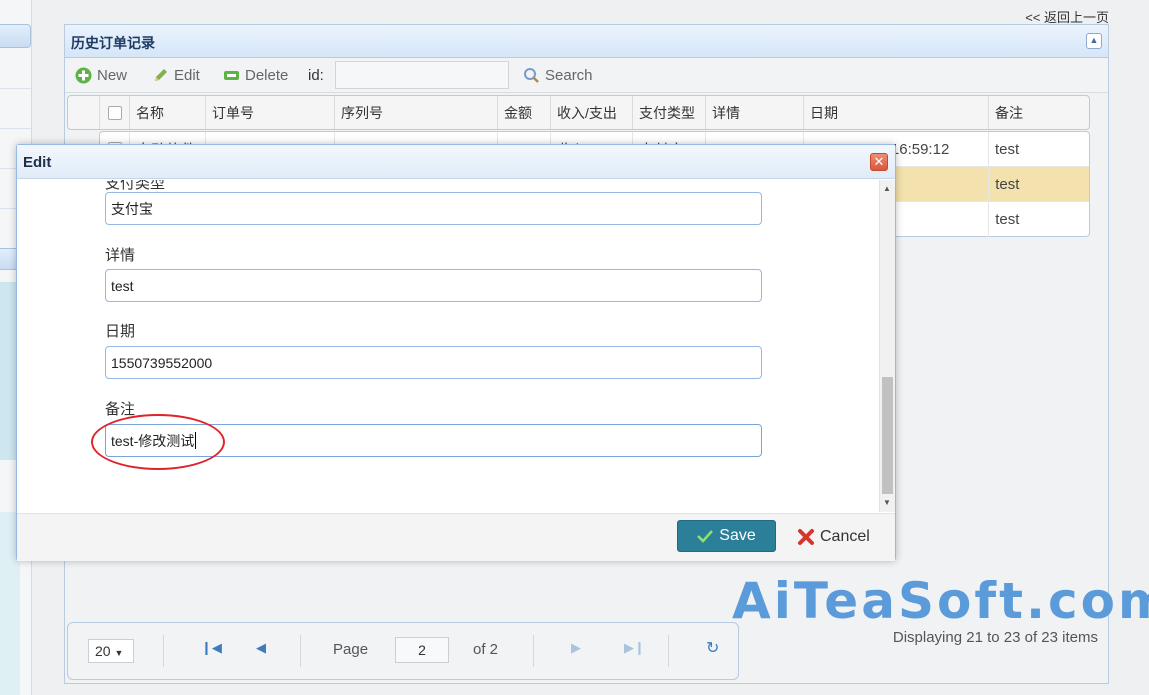 Image resolution: width=1149 pixels, height=695 pixels. What do you see at coordinates (162, 362) in the screenshot?
I see `date-value: 1550739552000` at bounding box center [162, 362].